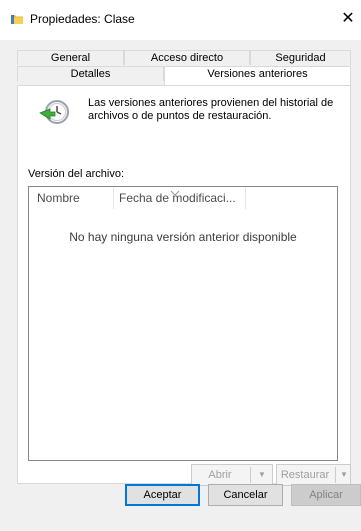  What do you see at coordinates (175, 191) in the screenshot?
I see `sort-caret-icon` at bounding box center [175, 191].